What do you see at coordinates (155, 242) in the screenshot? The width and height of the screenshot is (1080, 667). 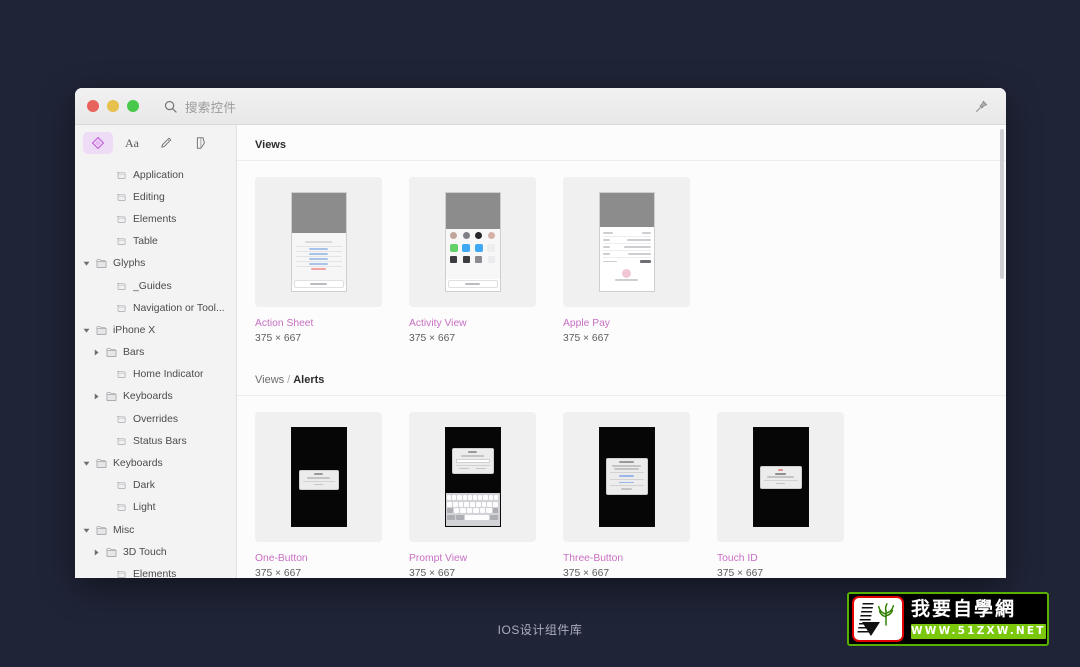 I see `sidebar-item-table: Table` at bounding box center [155, 242].